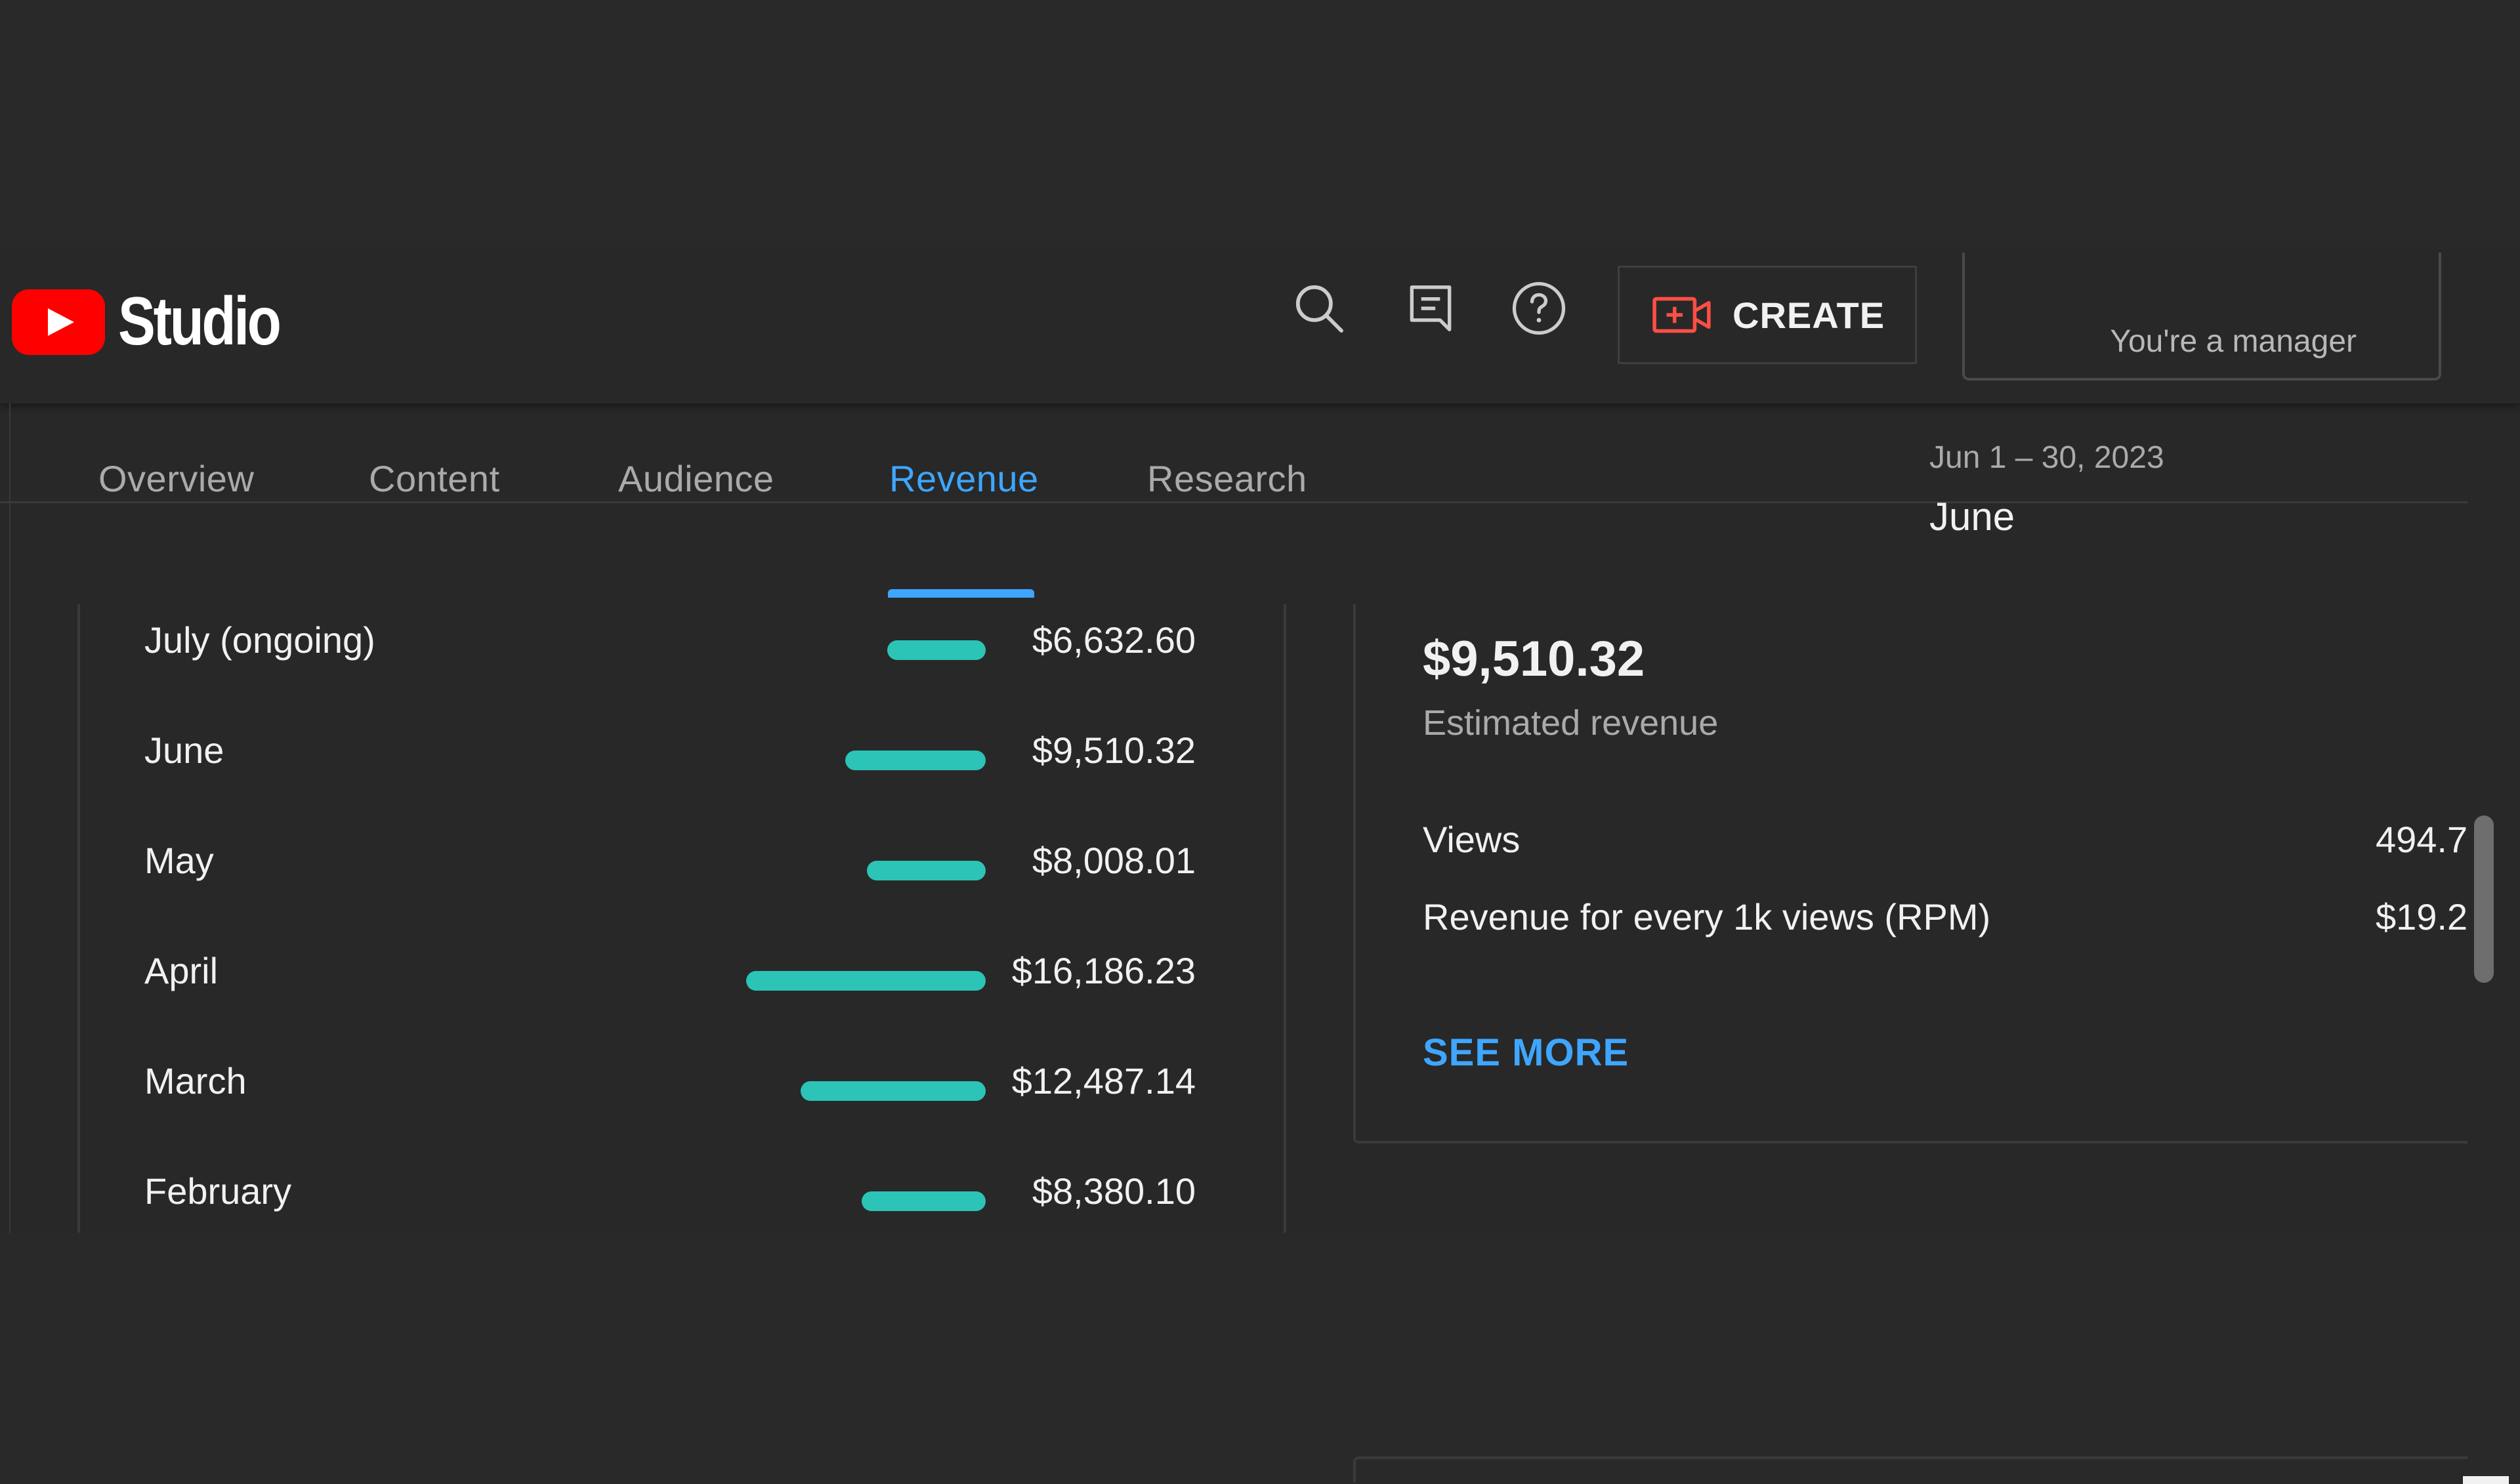 This screenshot has height=1484, width=2520. Describe the element at coordinates (181, 971) in the screenshot. I see `month-label: April` at that location.